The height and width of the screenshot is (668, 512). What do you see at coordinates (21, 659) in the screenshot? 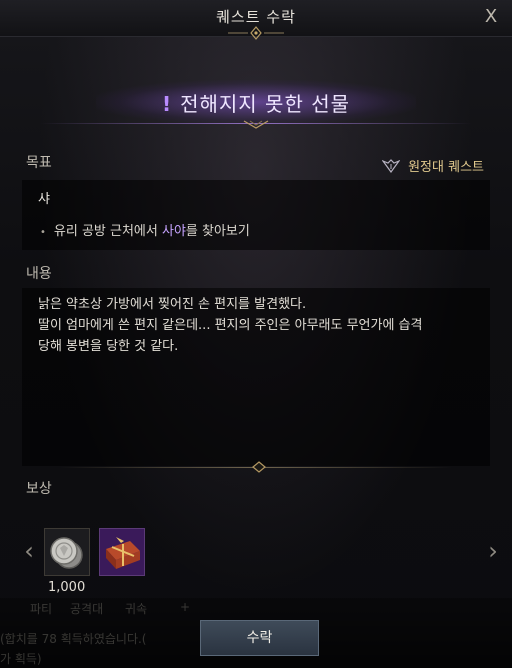
I see `chat-line: 가 획득)` at bounding box center [21, 659].